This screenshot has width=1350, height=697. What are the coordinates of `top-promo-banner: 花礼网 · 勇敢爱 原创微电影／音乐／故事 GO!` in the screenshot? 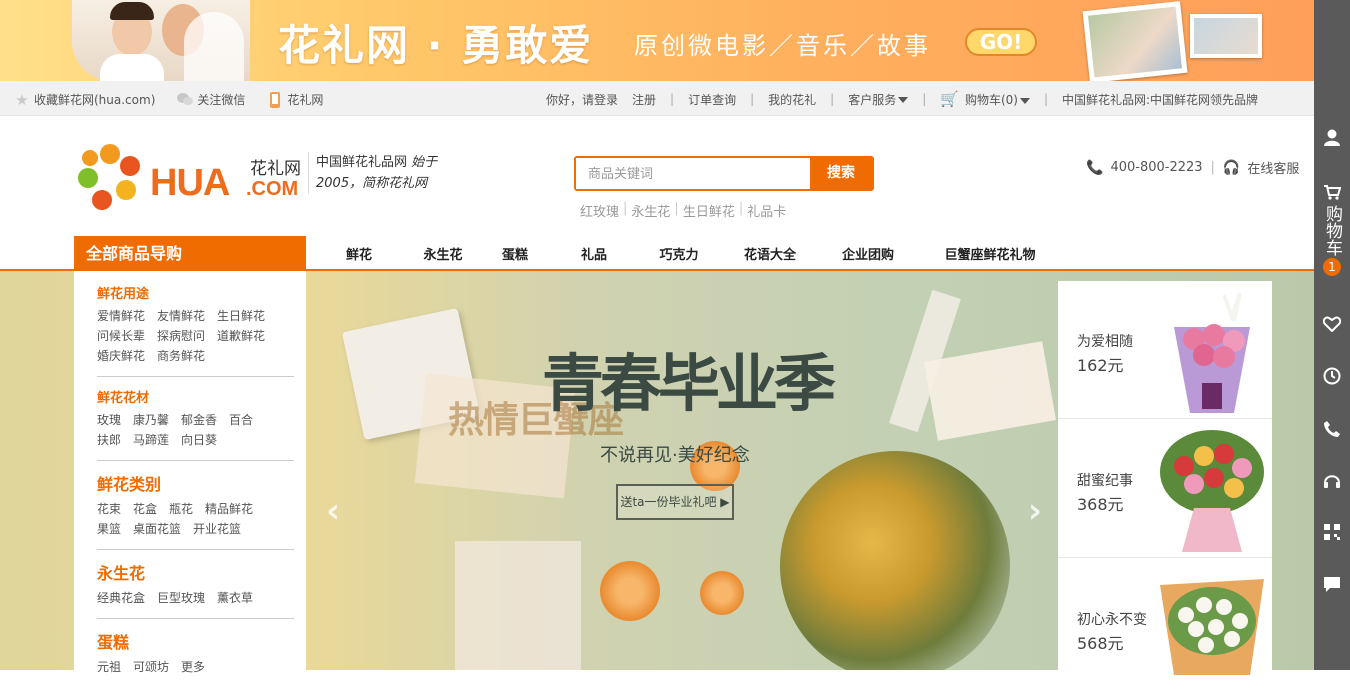 It's located at (657, 40).